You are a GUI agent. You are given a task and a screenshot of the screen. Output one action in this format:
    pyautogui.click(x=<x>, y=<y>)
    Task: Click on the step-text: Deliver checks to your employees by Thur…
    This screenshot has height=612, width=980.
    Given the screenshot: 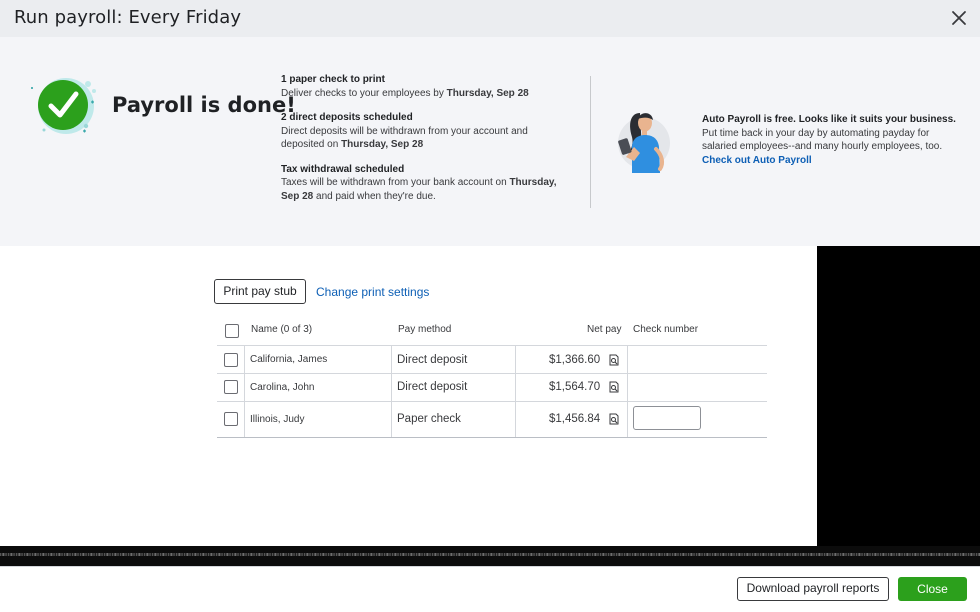 What is the action you would take?
    pyautogui.click(x=405, y=93)
    